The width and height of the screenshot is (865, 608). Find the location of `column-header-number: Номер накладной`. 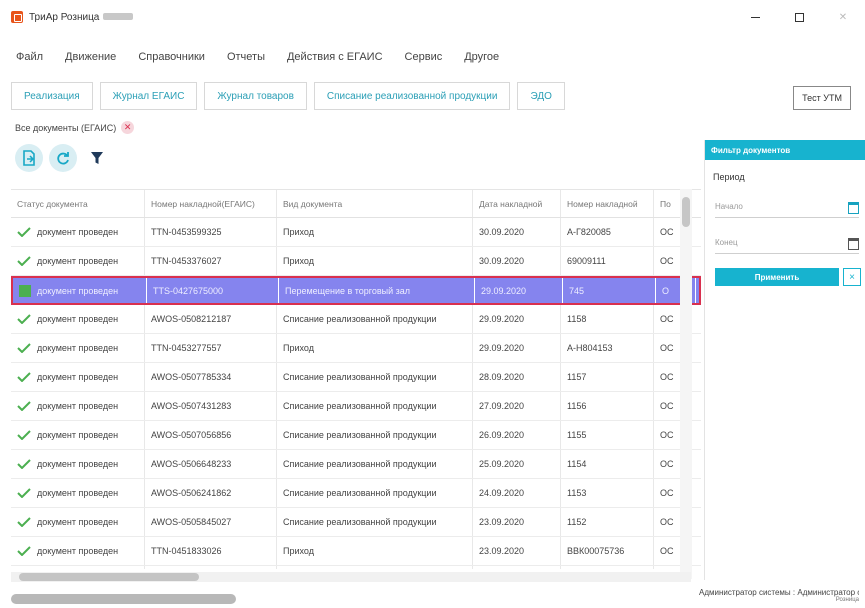

column-header-number: Номер накладной is located at coordinates (607, 203).